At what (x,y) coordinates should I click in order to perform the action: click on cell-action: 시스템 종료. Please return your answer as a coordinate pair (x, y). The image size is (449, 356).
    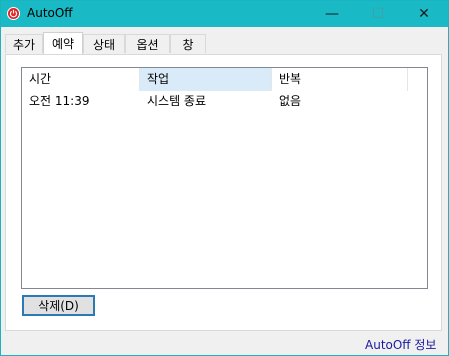
    Looking at the image, I should click on (177, 101).